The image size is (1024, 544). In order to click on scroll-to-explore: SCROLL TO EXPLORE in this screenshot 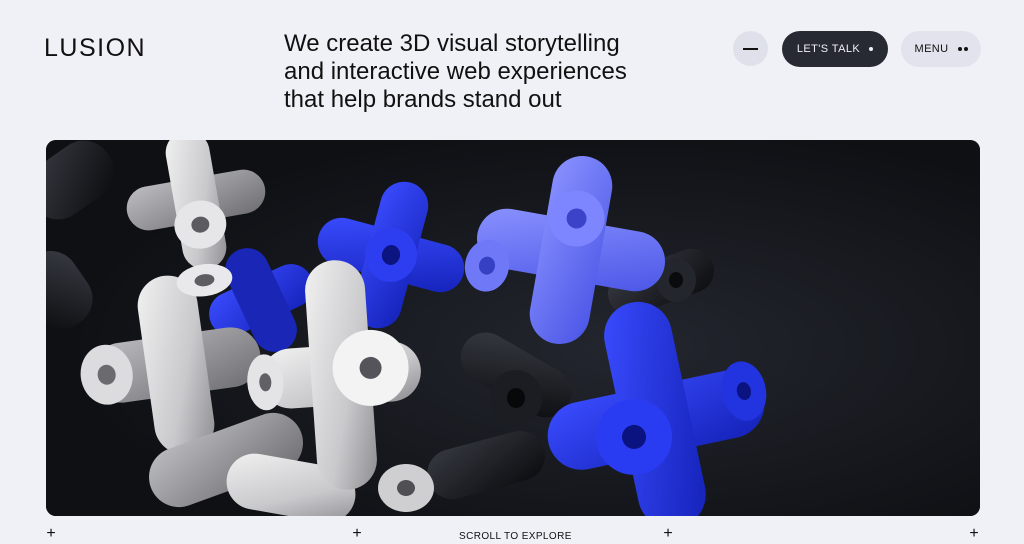, I will do `click(515, 536)`.